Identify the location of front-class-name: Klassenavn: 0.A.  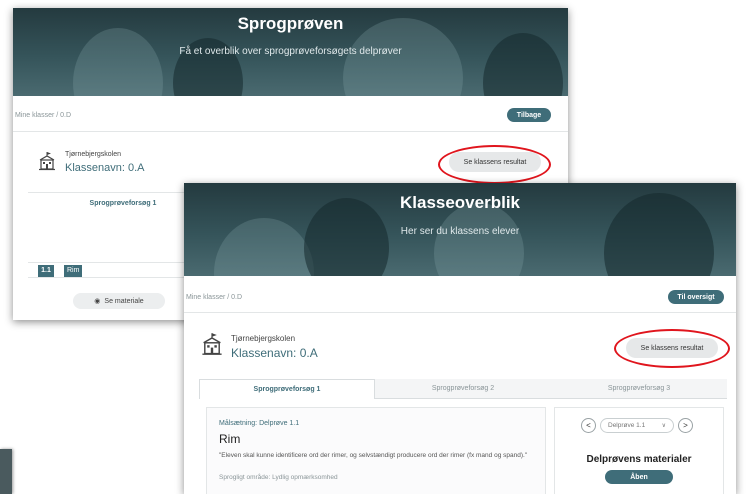
(274, 353).